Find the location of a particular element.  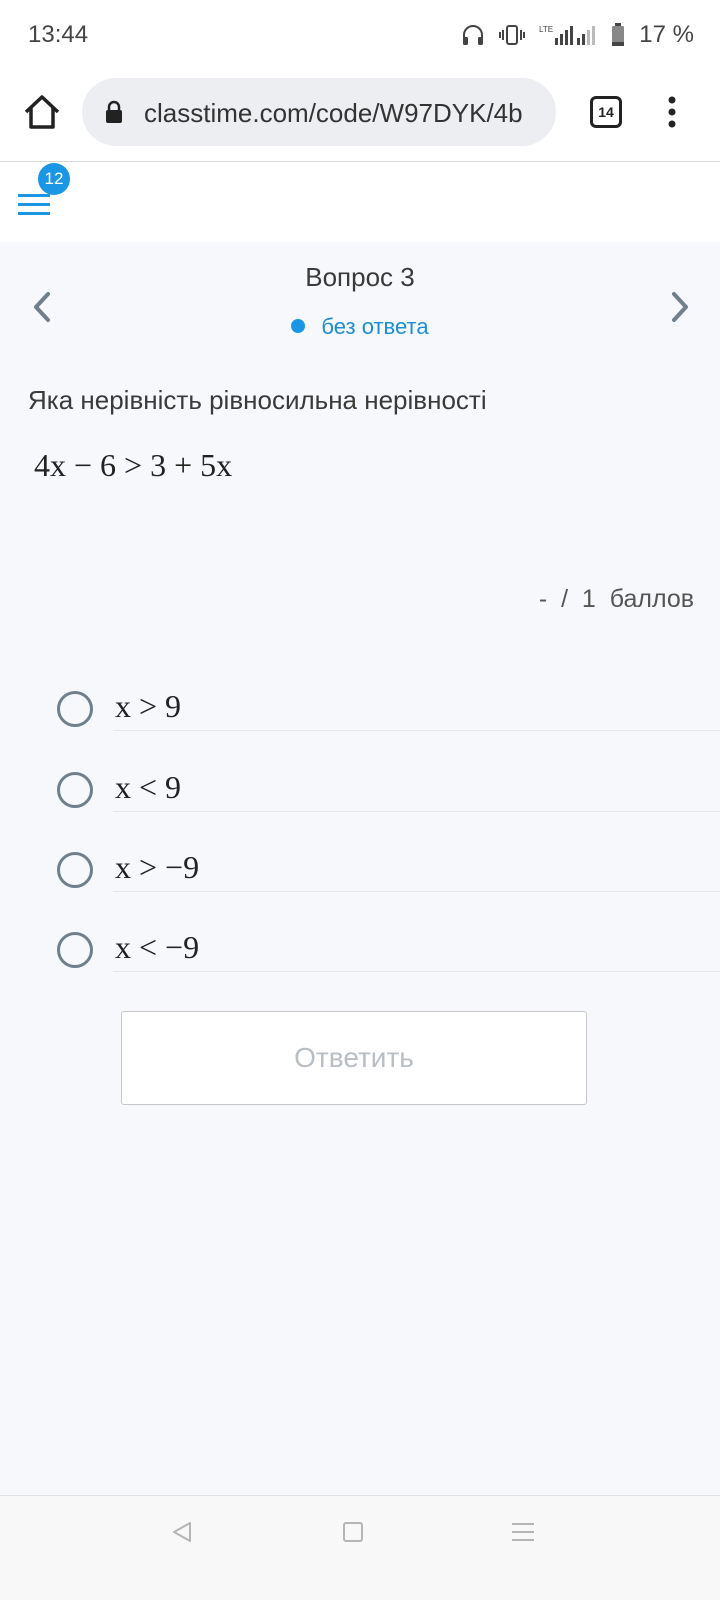

back-icon is located at coordinates (182, 1532).